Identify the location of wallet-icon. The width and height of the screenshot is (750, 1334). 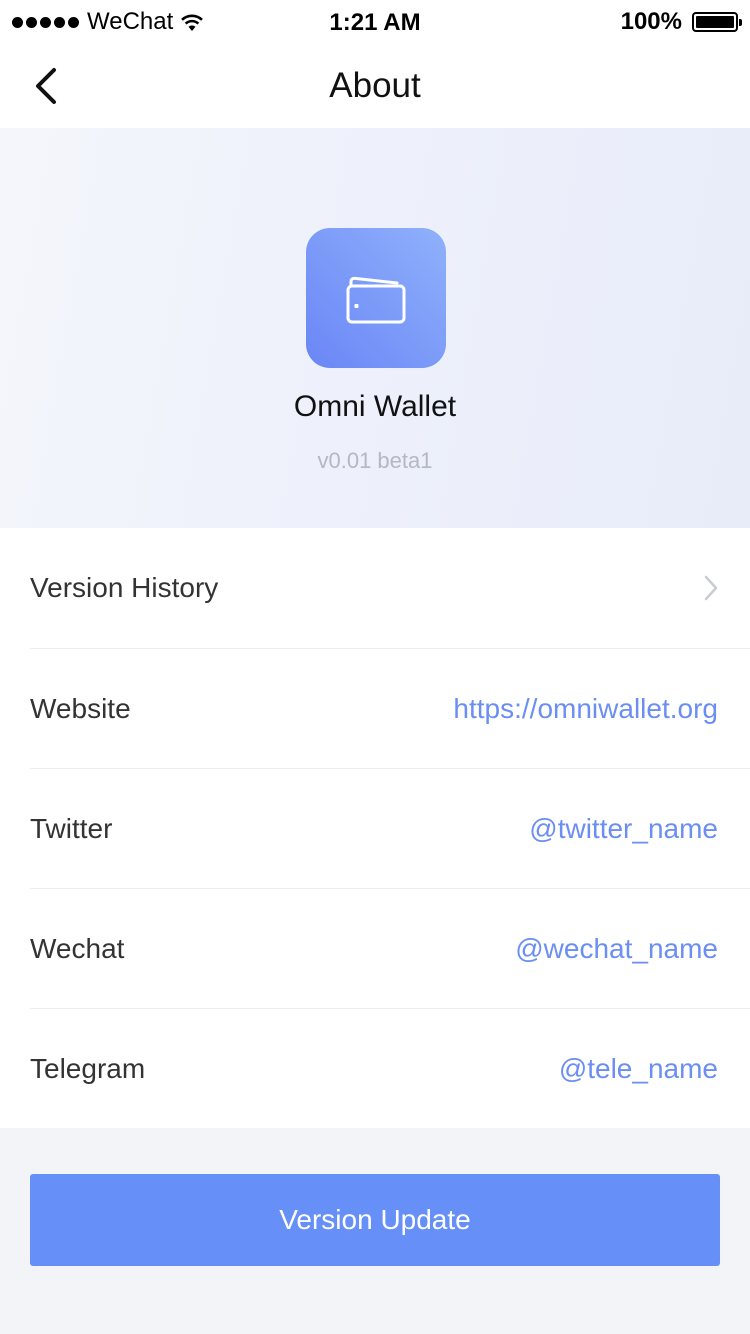
(376, 300).